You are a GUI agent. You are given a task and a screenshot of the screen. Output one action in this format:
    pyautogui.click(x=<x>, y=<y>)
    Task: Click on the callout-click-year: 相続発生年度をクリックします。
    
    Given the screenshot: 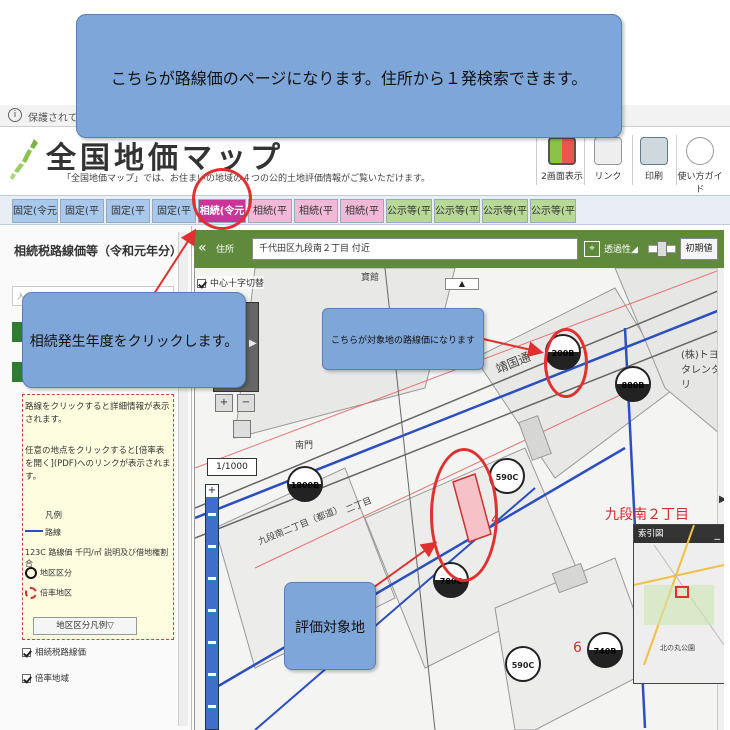 What is the action you would take?
    pyautogui.click(x=134, y=340)
    